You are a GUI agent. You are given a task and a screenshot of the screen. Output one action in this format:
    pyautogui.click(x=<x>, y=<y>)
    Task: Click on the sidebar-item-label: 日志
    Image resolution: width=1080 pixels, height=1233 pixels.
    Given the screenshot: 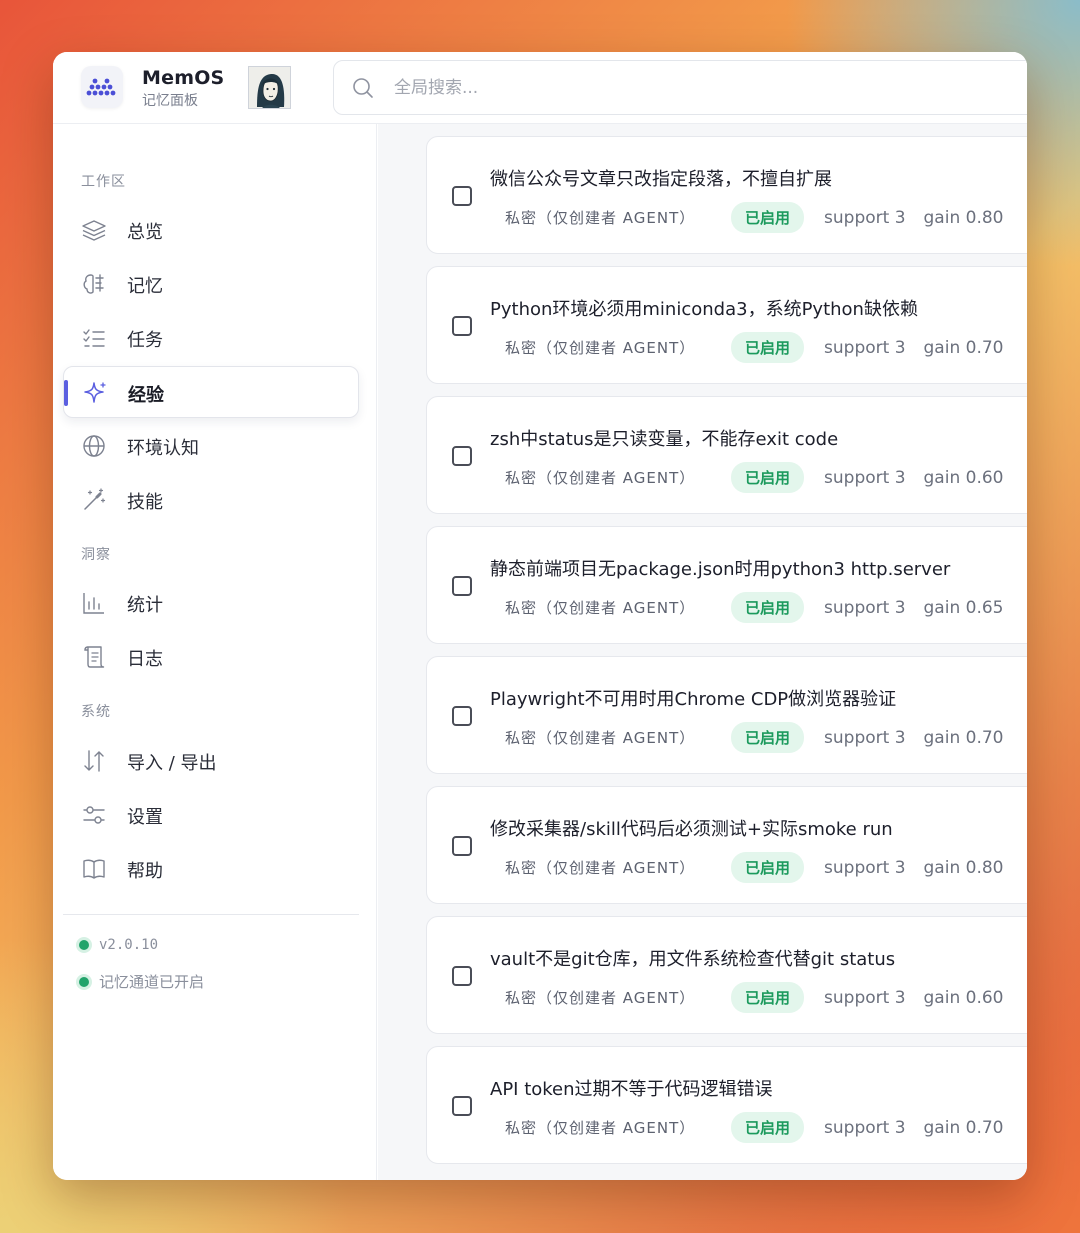 What is the action you would take?
    pyautogui.click(x=145, y=659)
    